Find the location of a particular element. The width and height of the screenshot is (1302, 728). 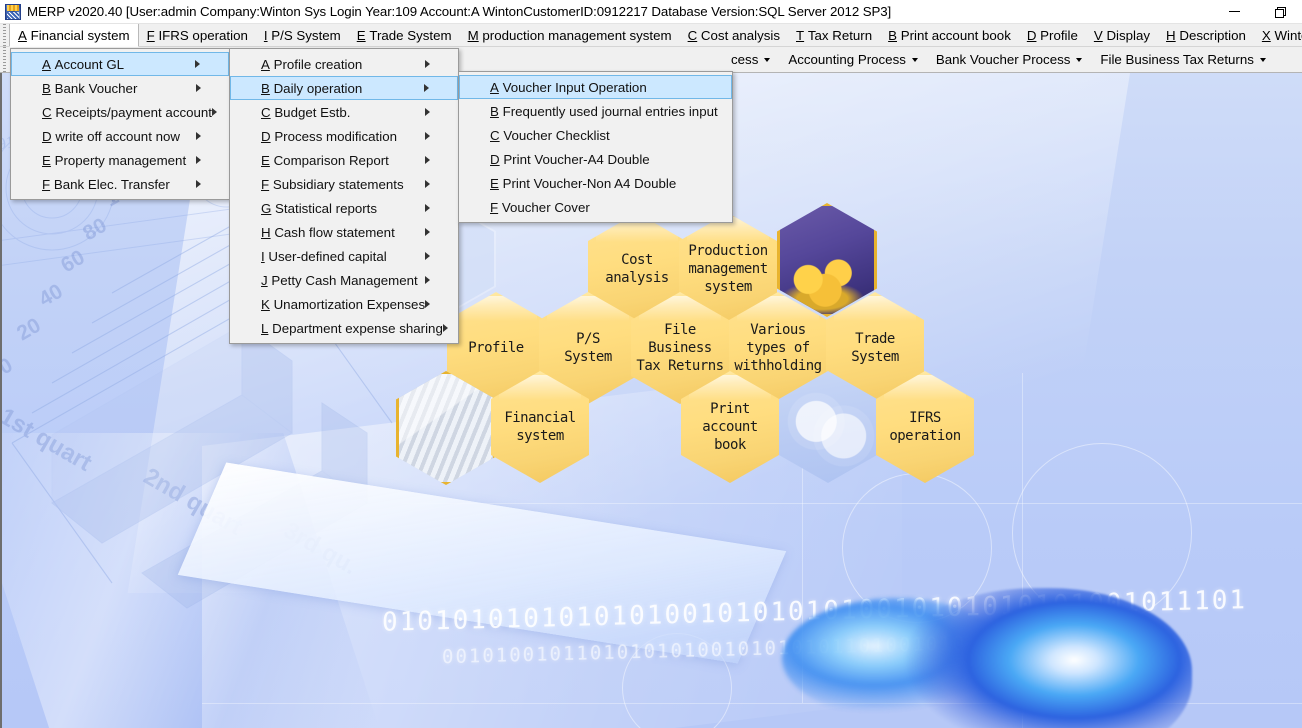

svg-text: 40 is located at coordinates (51, 296).